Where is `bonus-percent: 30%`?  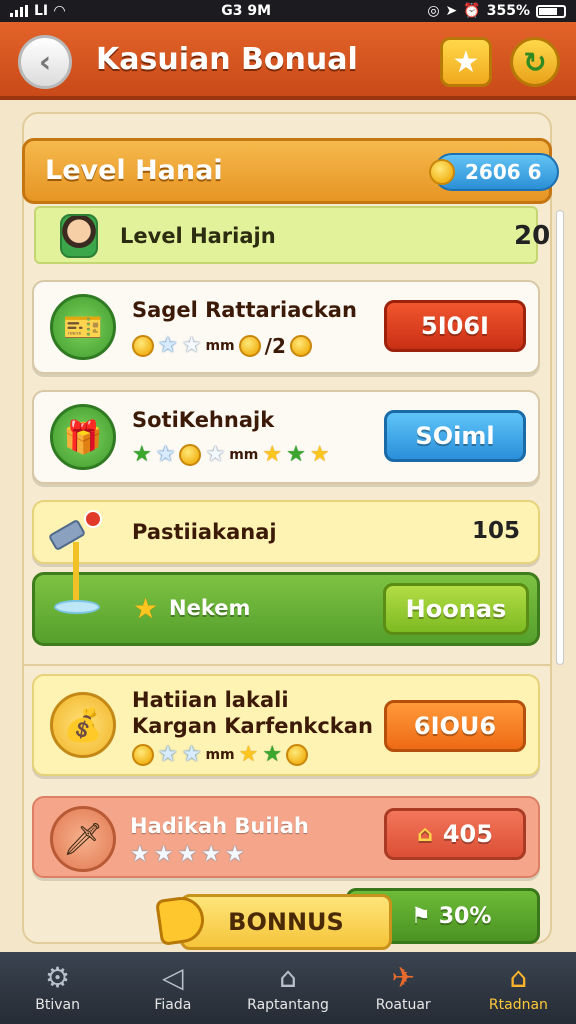 bonus-percent: 30% is located at coordinates (465, 916).